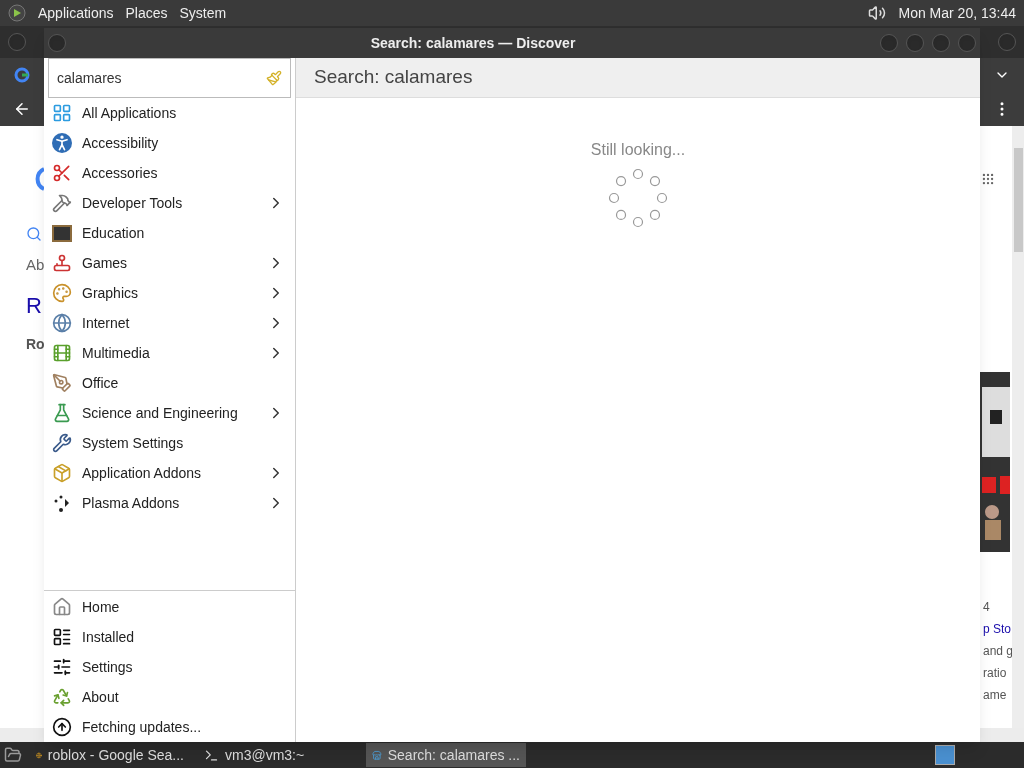 Image resolution: width=1024 pixels, height=768 pixels. Describe the element at coordinates (995, 673) in the screenshot. I see `page-text: ratio` at that location.